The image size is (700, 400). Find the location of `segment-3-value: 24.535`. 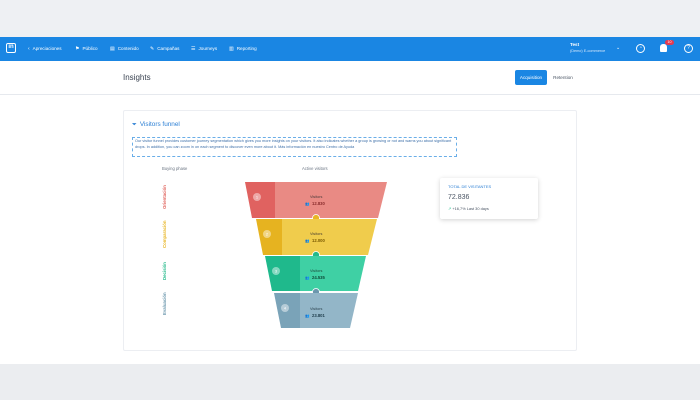

segment-3-value: 24.535 is located at coordinates (318, 277).